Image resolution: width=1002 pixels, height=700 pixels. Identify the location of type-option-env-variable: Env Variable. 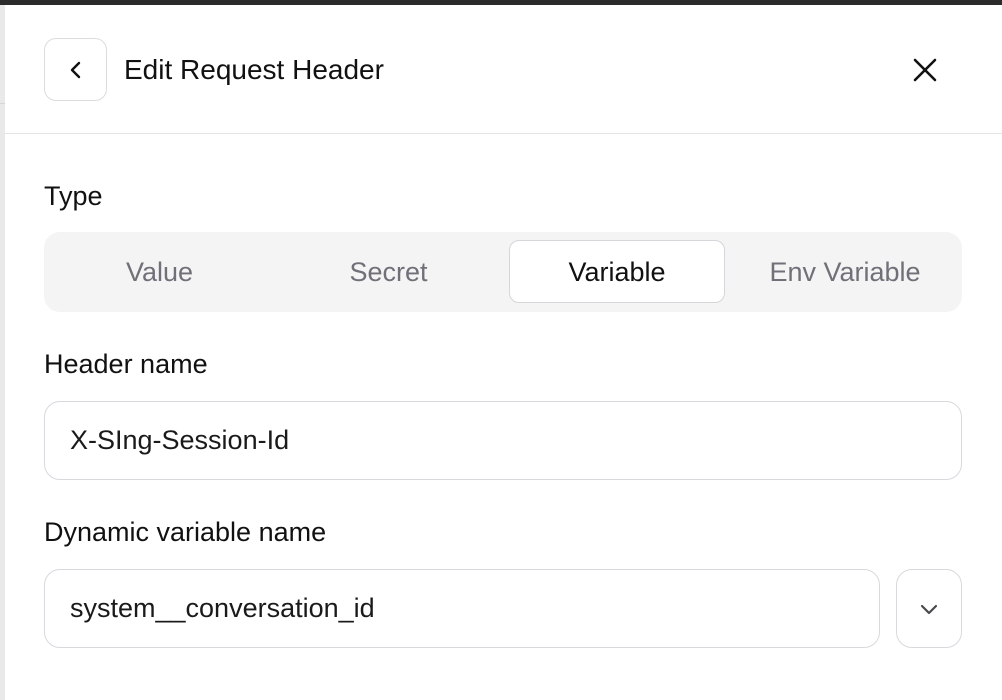
(845, 272).